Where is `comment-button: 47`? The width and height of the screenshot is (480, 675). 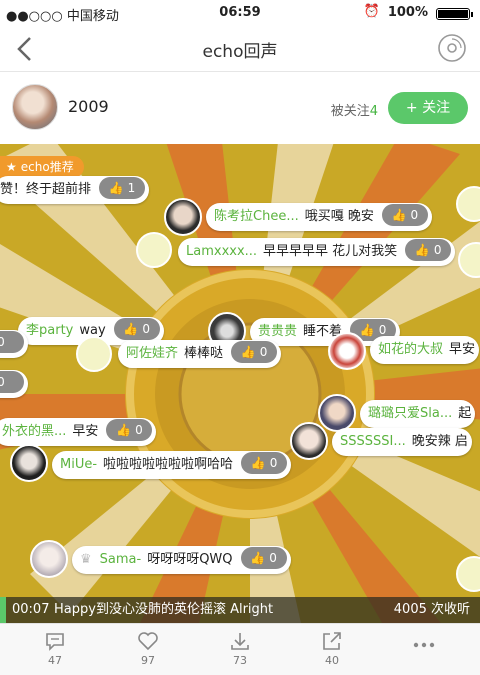 comment-button: 47 is located at coordinates (55, 648).